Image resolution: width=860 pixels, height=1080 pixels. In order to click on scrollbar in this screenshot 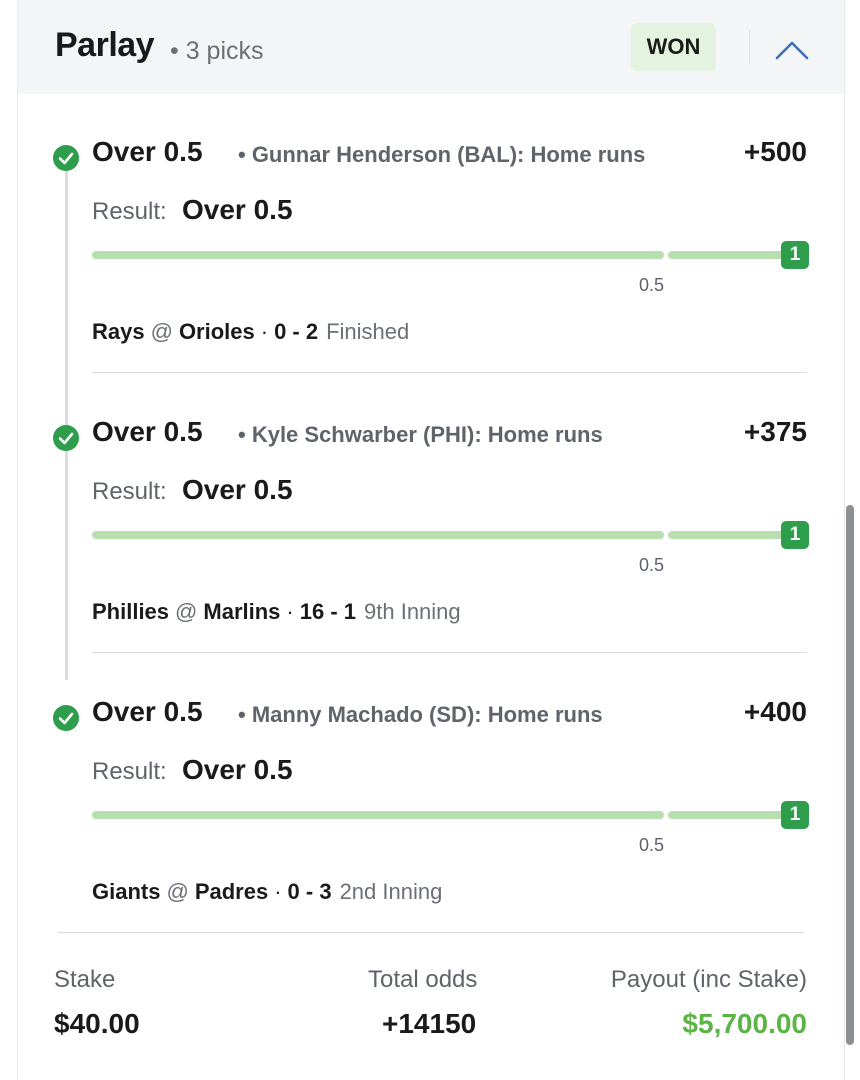, I will do `click(850, 775)`.